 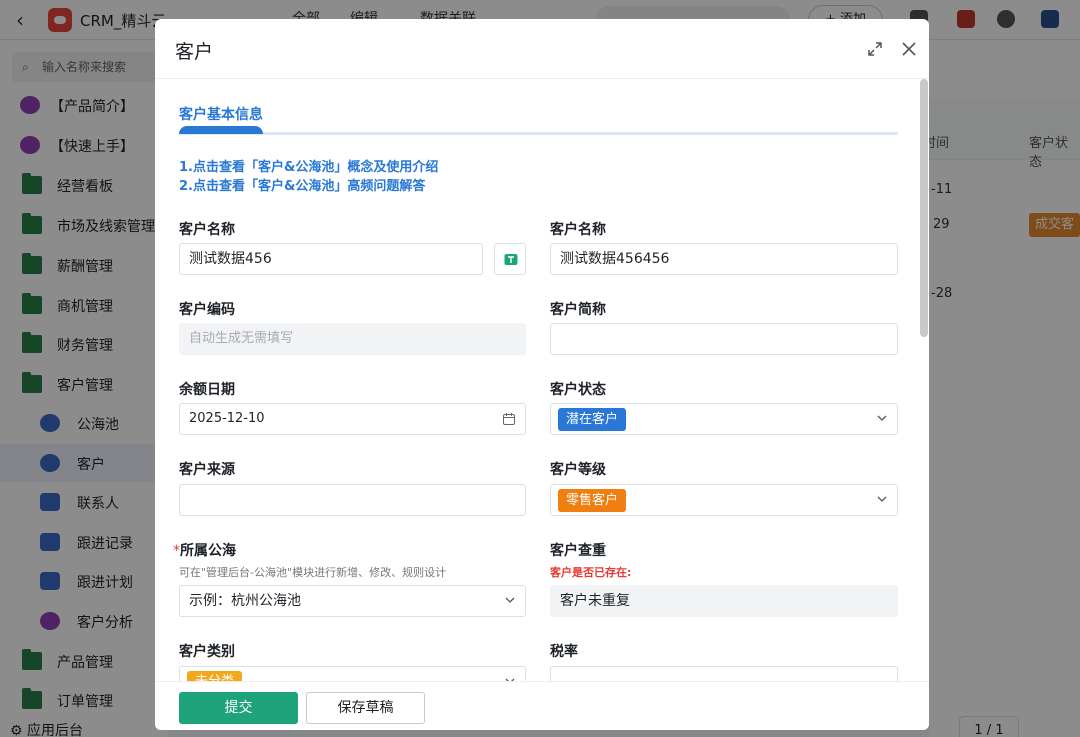 What do you see at coordinates (509, 419) in the screenshot?
I see `calendar-icon` at bounding box center [509, 419].